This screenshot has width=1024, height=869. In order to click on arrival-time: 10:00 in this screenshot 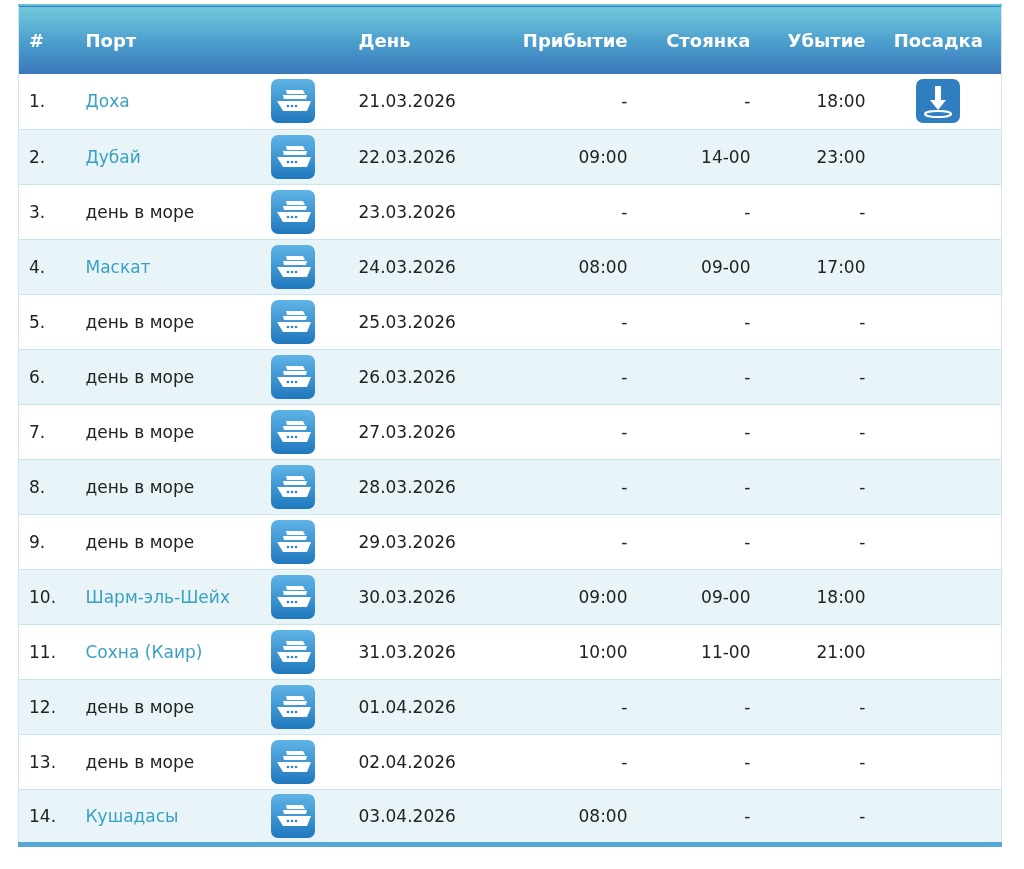, I will do `click(569, 651)`.